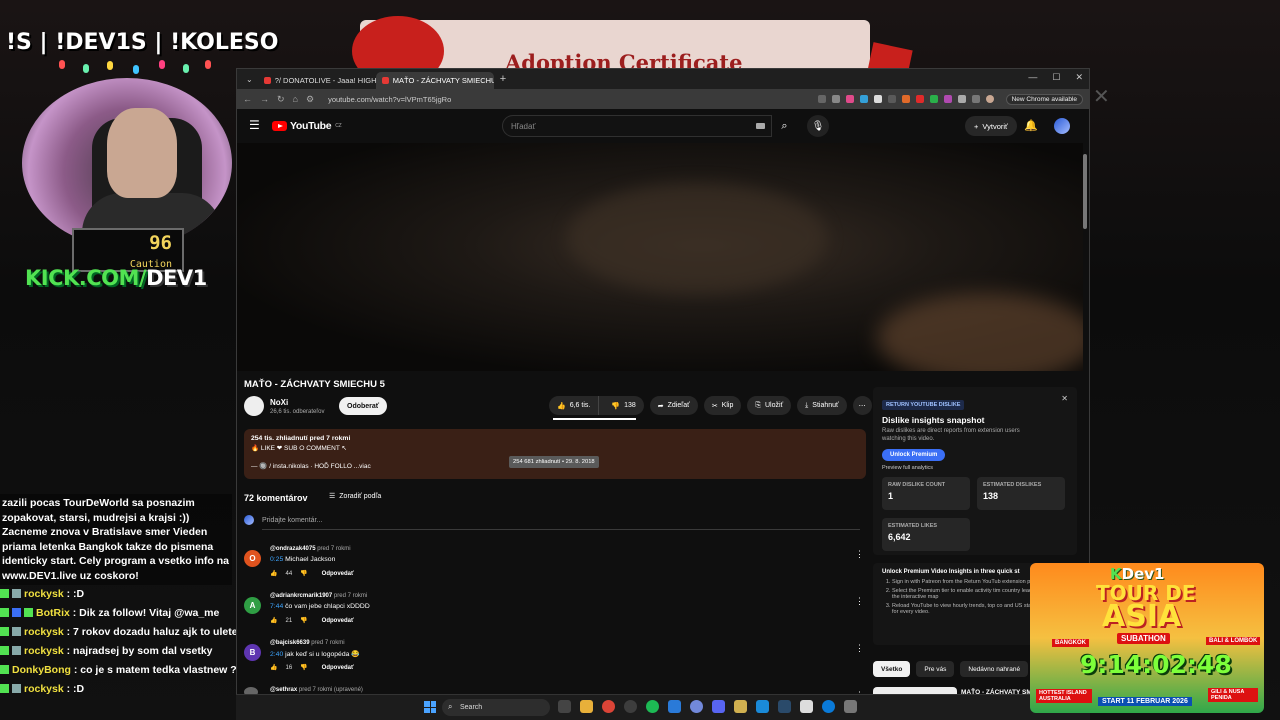 This screenshot has width=1280, height=720. I want to click on vscode-icon, so click(762, 706).